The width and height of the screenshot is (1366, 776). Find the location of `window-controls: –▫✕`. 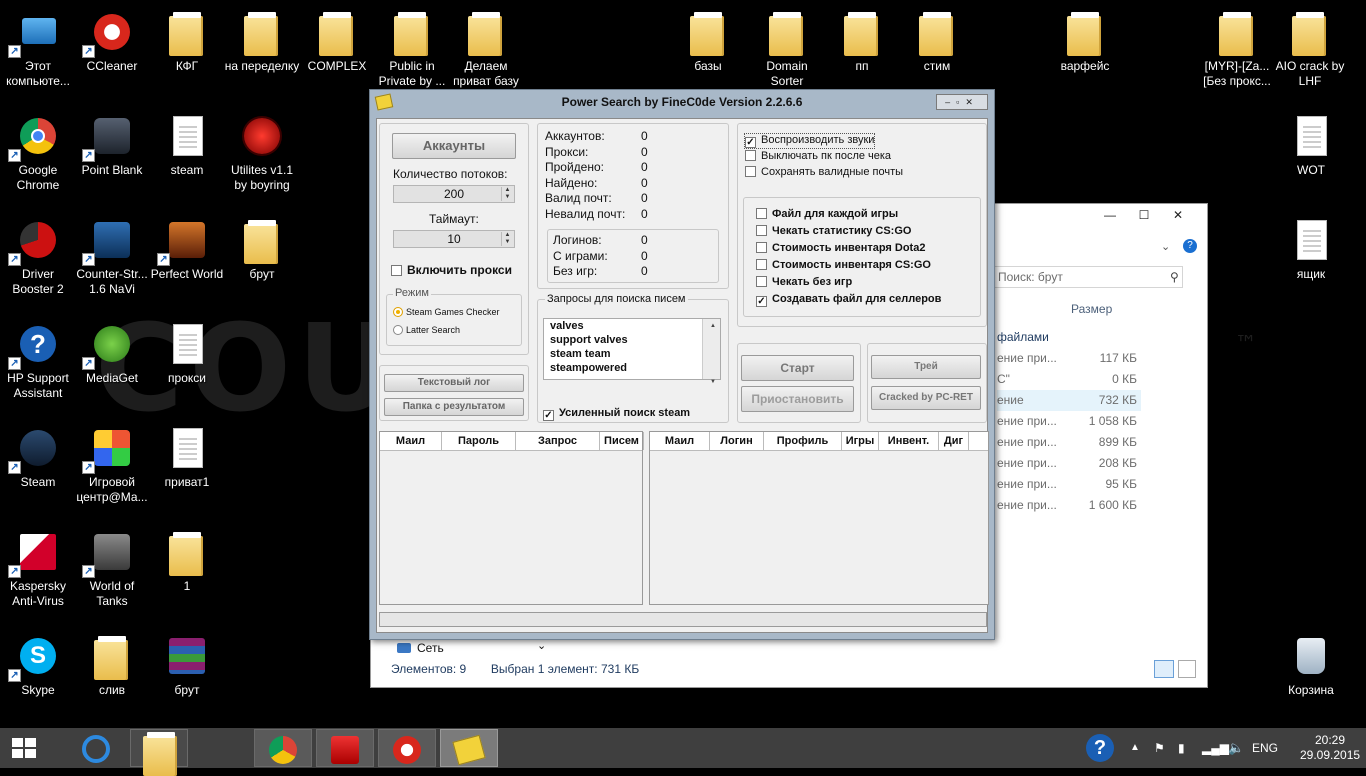

window-controls: –▫✕ is located at coordinates (962, 102).